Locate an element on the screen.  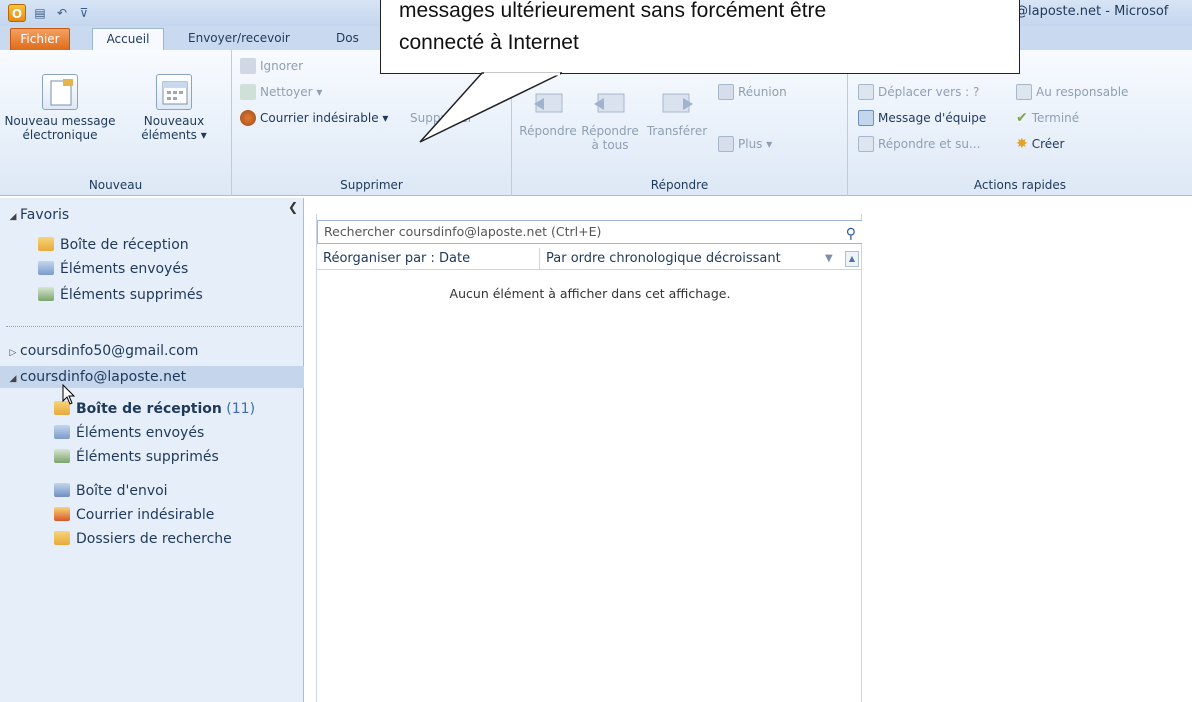
new-message-button: Nouveau message électronique is located at coordinates (60, 108).